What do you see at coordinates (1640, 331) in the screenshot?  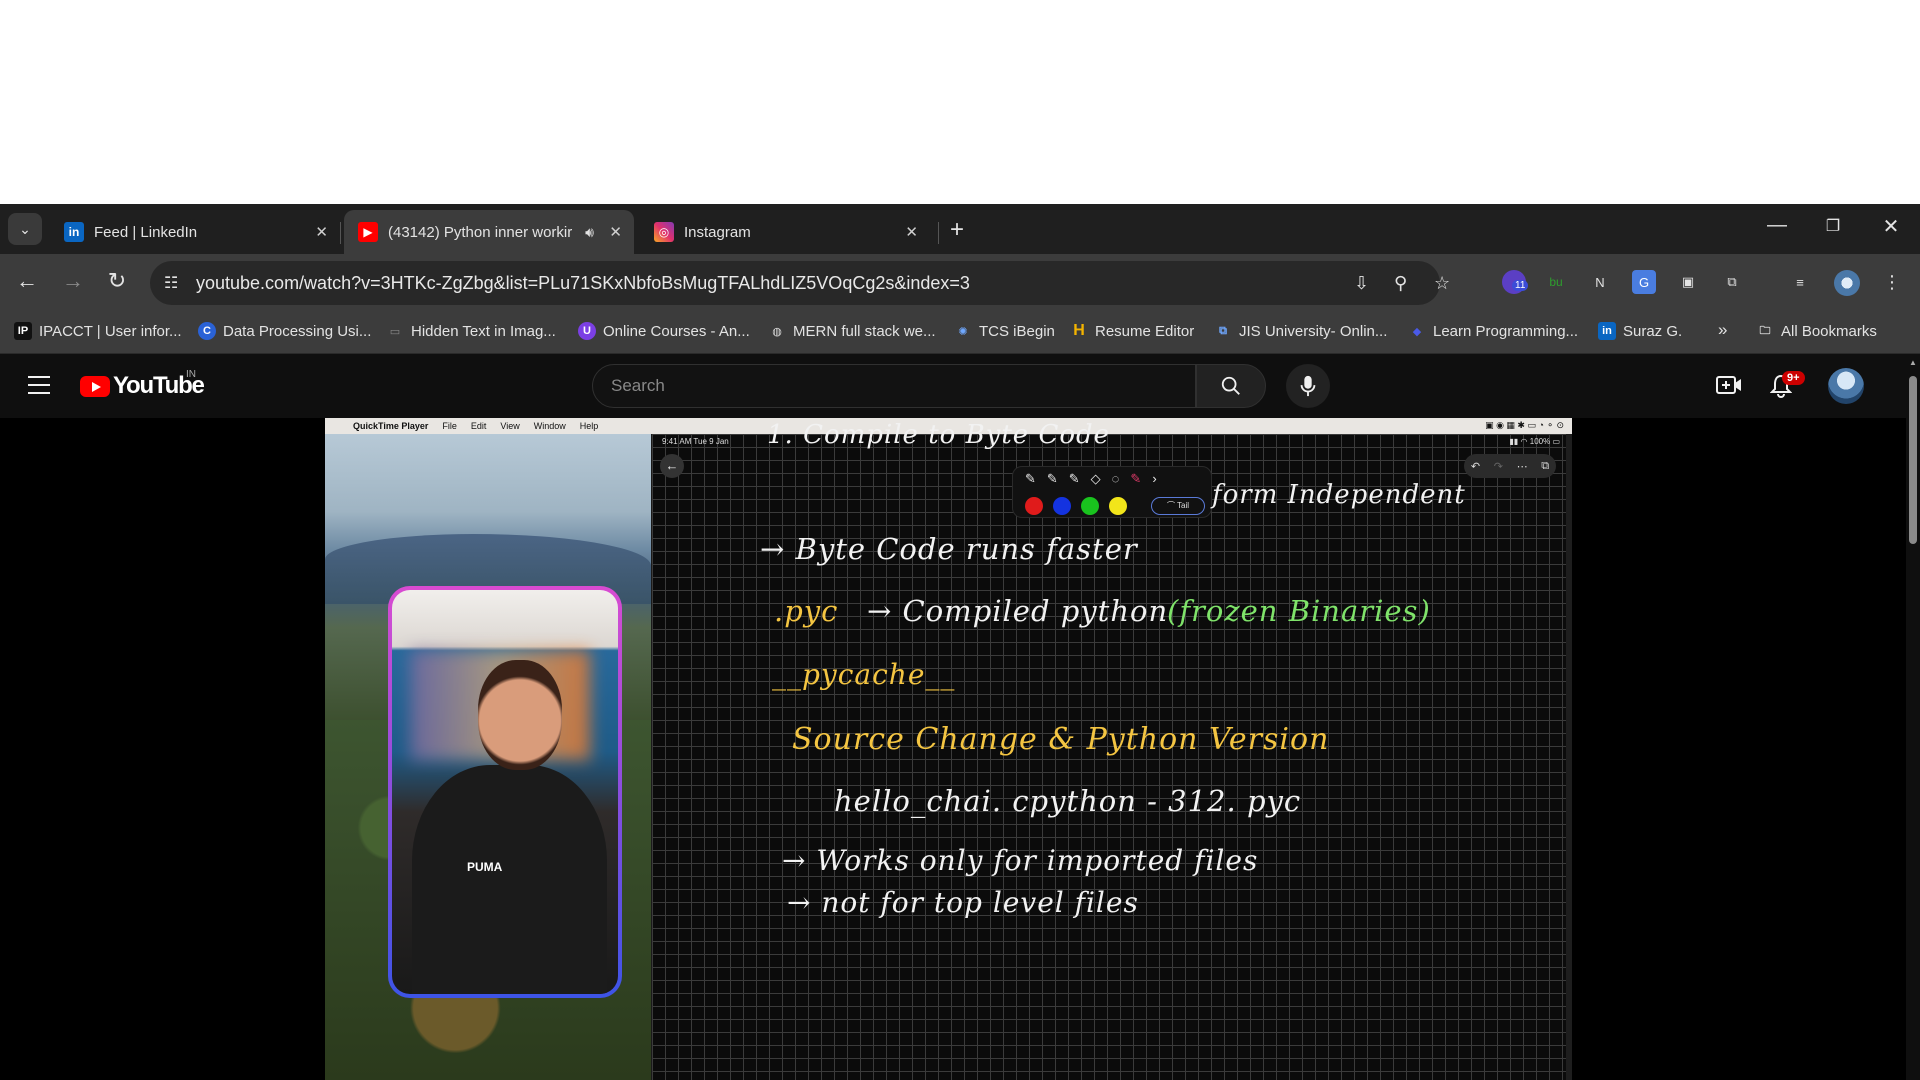 I see `bookmark-item: in Suraz G.` at bounding box center [1640, 331].